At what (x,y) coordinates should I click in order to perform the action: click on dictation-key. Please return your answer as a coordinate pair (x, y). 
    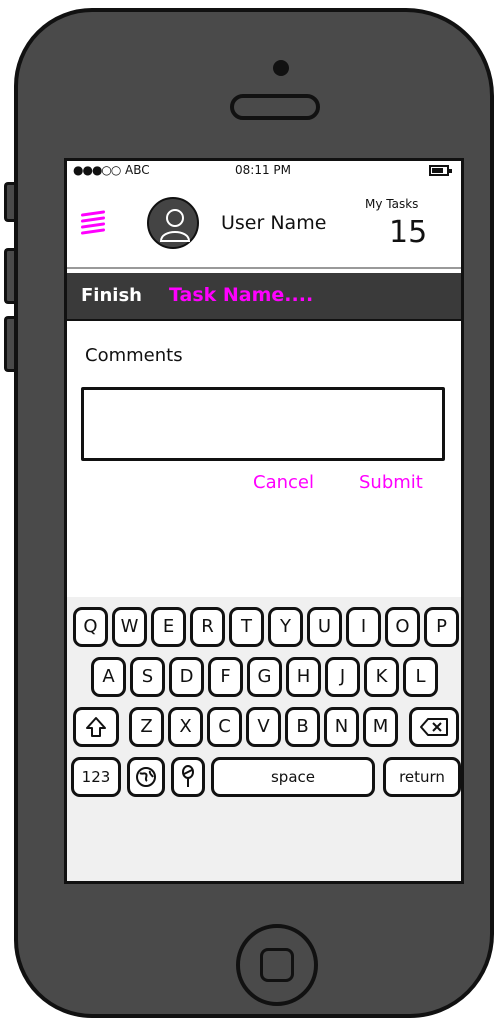
    Looking at the image, I should click on (188, 777).